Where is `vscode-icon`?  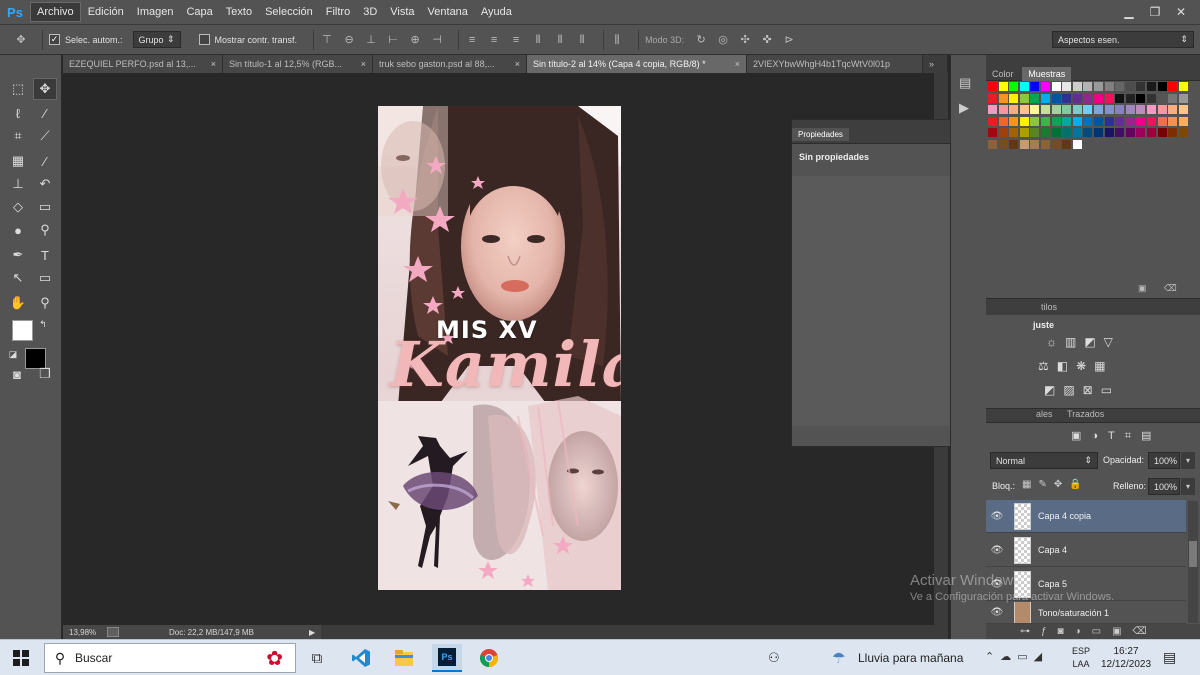 vscode-icon is located at coordinates (361, 658).